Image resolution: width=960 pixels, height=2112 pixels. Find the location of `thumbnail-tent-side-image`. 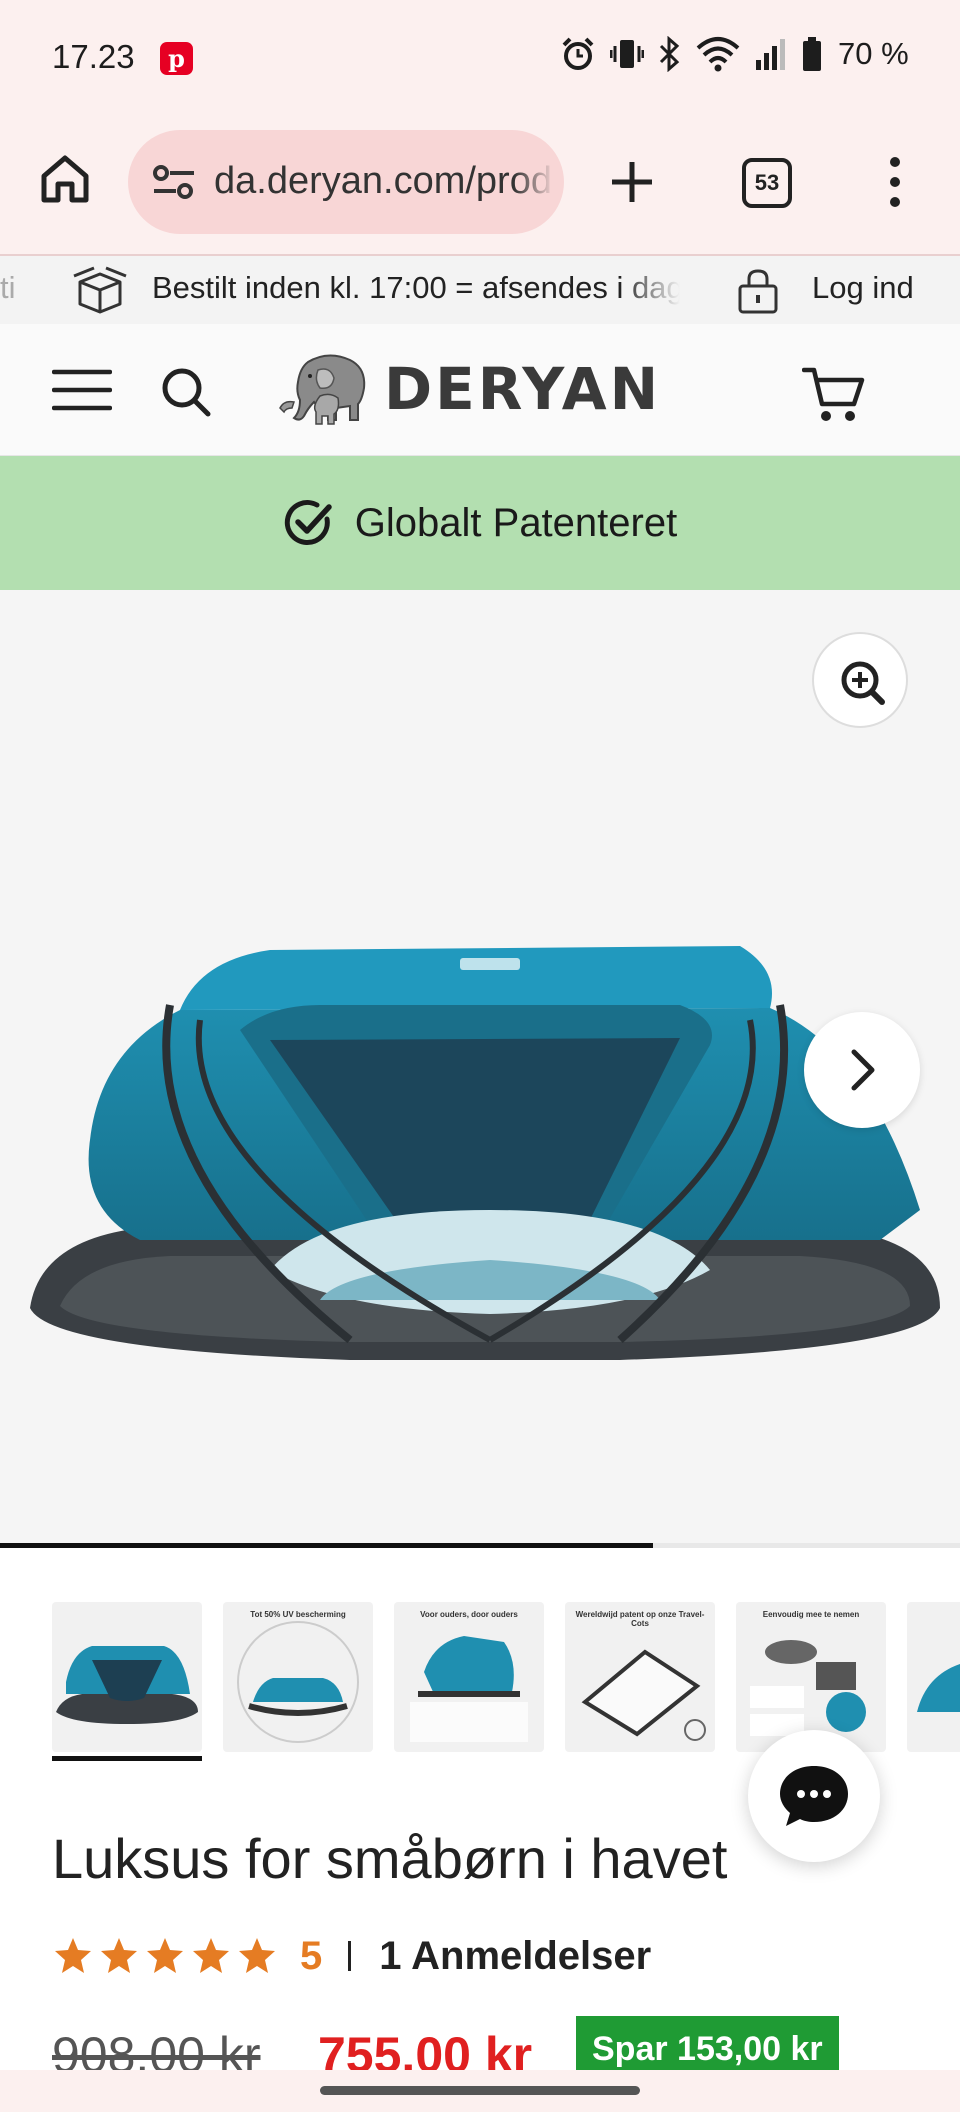

thumbnail-tent-side-image is located at coordinates (938, 1688).